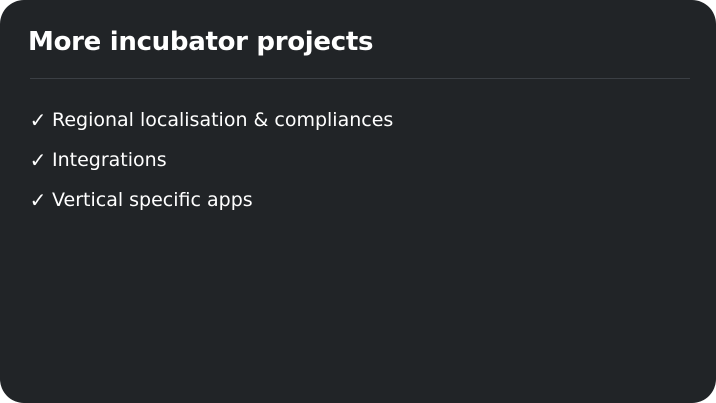 Image resolution: width=716 pixels, height=403 pixels. I want to click on list-item: ✓ Vertical specific apps, so click(210, 200).